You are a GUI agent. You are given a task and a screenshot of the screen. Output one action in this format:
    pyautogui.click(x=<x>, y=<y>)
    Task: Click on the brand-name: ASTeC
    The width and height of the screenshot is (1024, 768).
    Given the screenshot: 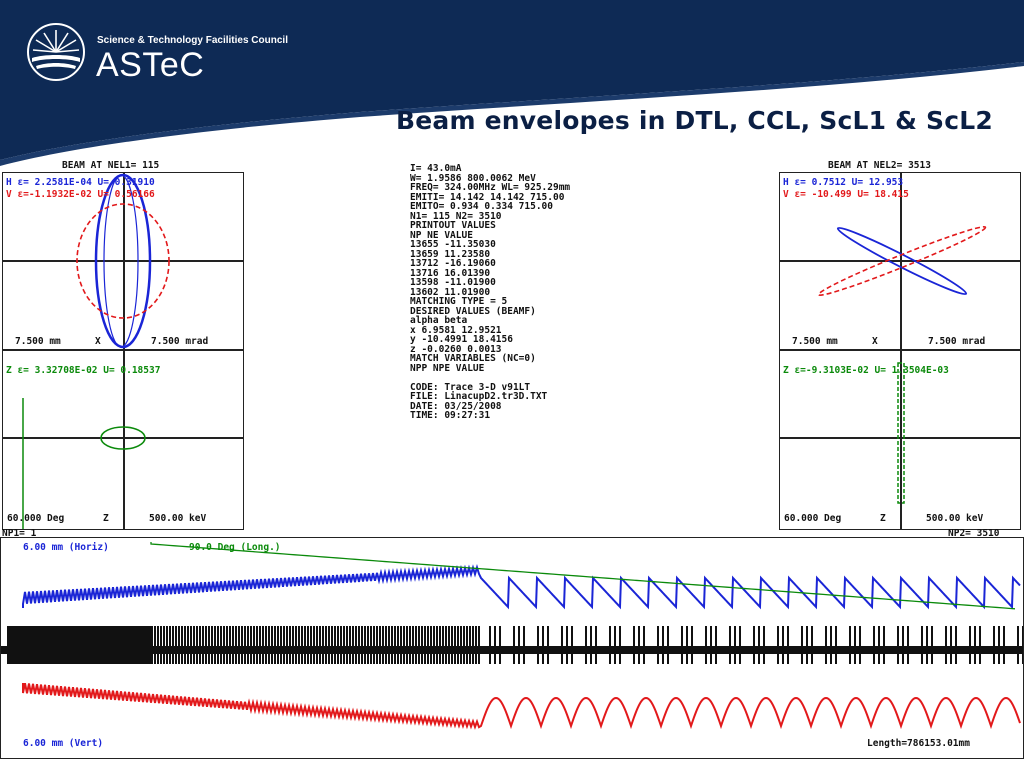 What is the action you would take?
    pyautogui.click(x=150, y=65)
    